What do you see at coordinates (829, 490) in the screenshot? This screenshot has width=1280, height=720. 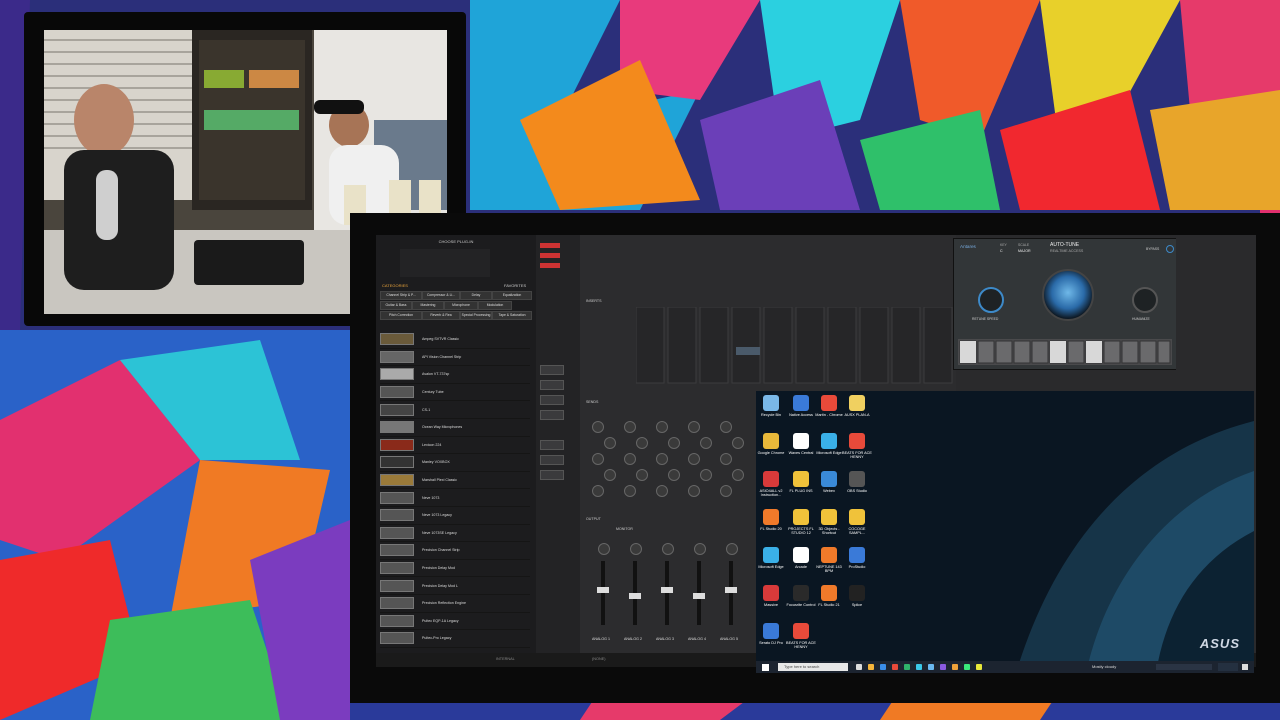 I see `desktop-icon: Webex` at bounding box center [829, 490].